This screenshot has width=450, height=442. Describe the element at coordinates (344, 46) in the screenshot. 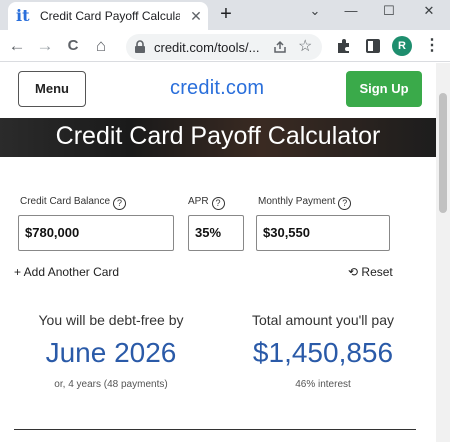

I see `extensions-puzzle-icon` at that location.